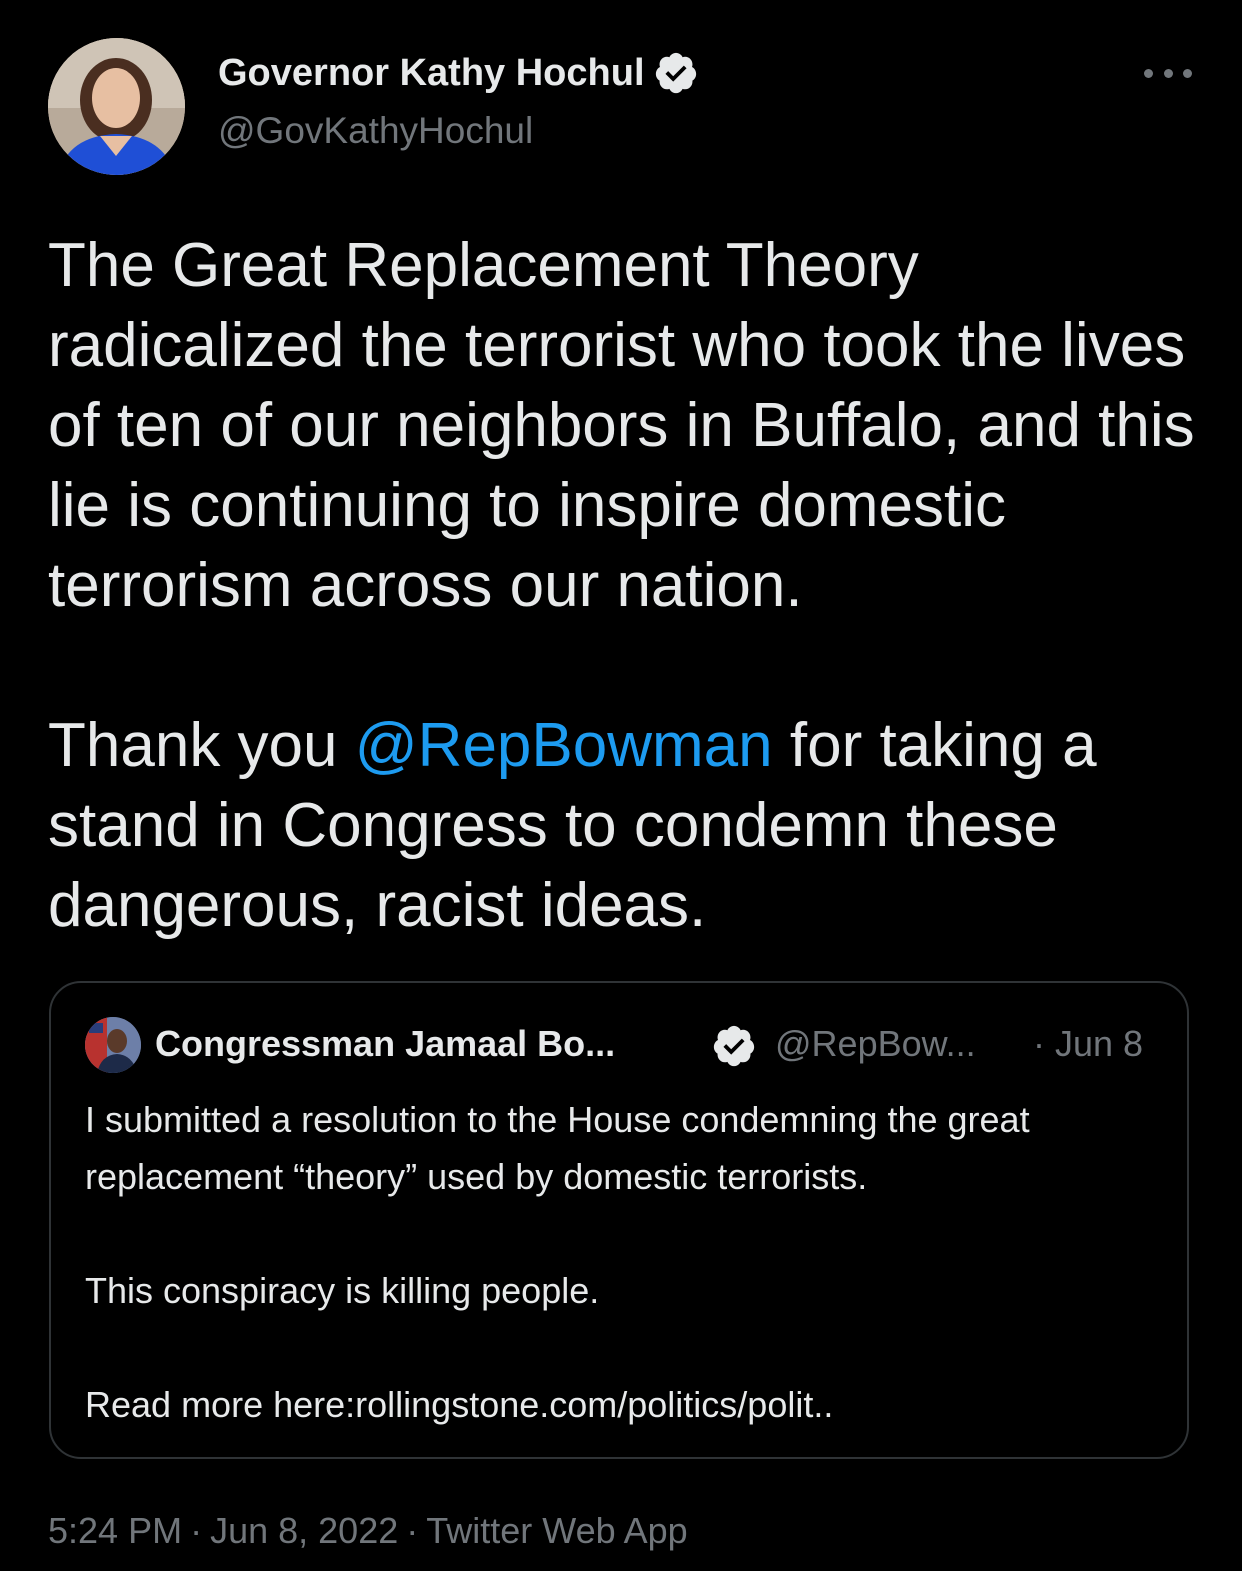 This screenshot has width=1242, height=1571. I want to click on quote-line-2: This conspiracy is killing people., so click(342, 1290).